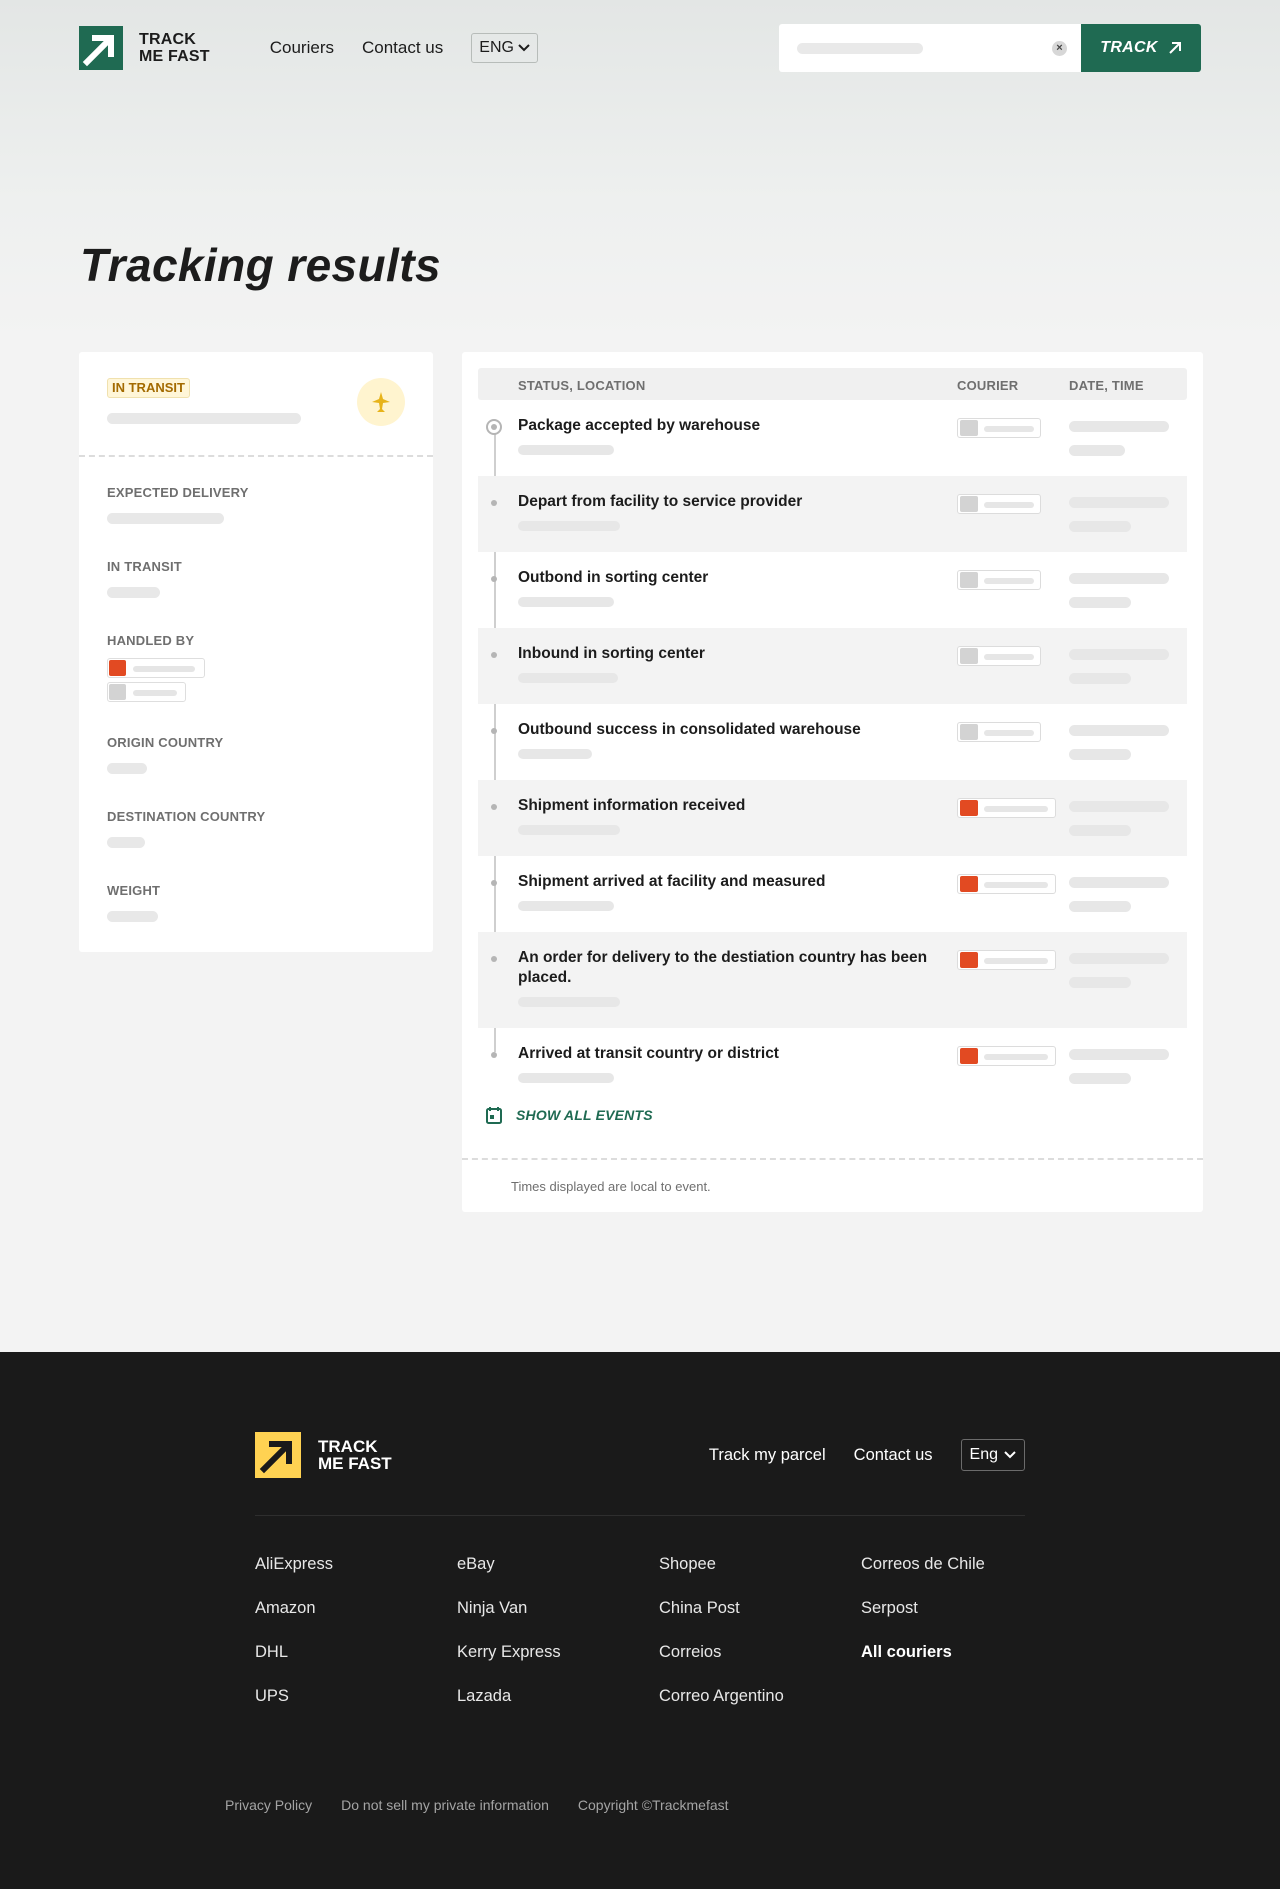 This screenshot has width=1280, height=1889. Describe the element at coordinates (1059, 48) in the screenshot. I see `clear-icon: ×` at that location.